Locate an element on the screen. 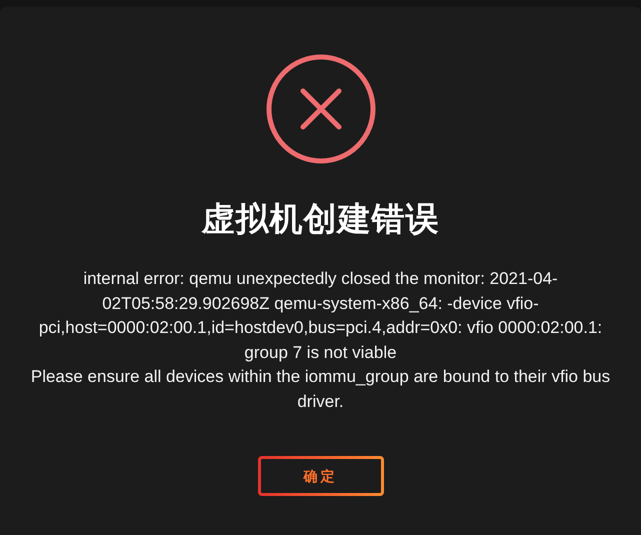 This screenshot has height=535, width=641. error-message: Please ensure all devices within the iommu_group are bound to their vfio bus driver. is located at coordinates (321, 389).